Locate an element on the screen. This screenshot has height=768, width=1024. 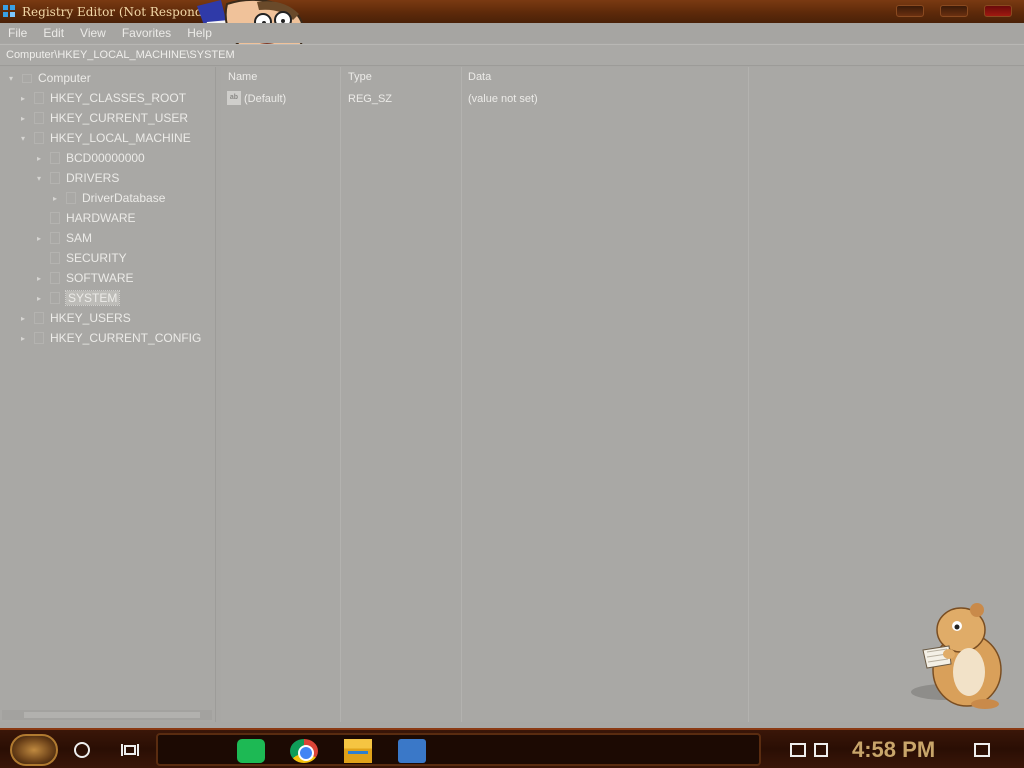
menu-help: Help is located at coordinates (199, 33).